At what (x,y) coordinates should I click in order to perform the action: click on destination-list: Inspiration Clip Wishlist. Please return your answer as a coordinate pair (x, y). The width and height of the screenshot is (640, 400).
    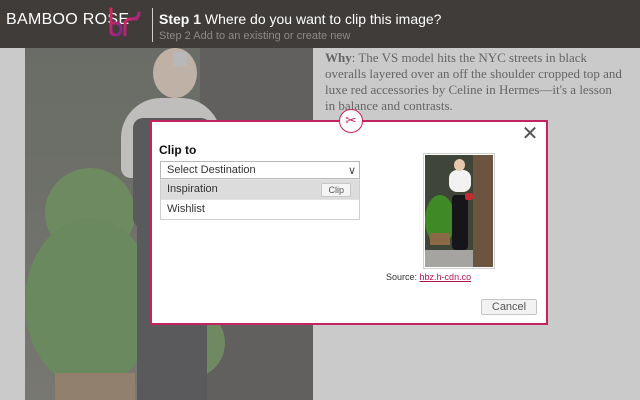
    Looking at the image, I should click on (260, 199).